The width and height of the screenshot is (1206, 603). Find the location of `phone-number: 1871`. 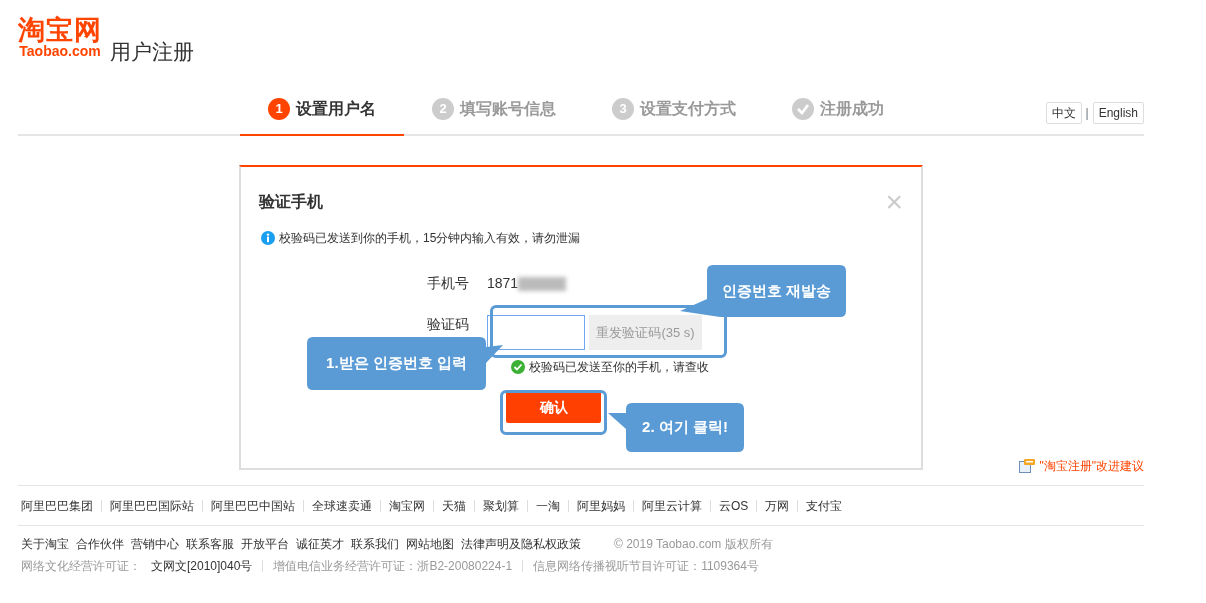

phone-number: 1871 is located at coordinates (503, 283).